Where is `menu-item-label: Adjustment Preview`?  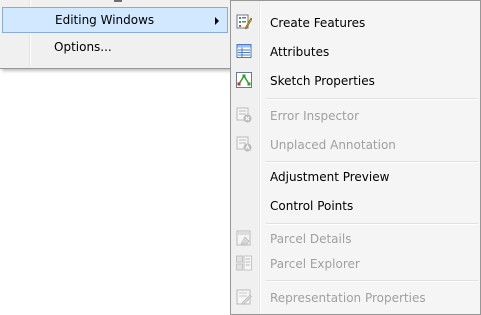
menu-item-label: Adjustment Preview is located at coordinates (330, 177).